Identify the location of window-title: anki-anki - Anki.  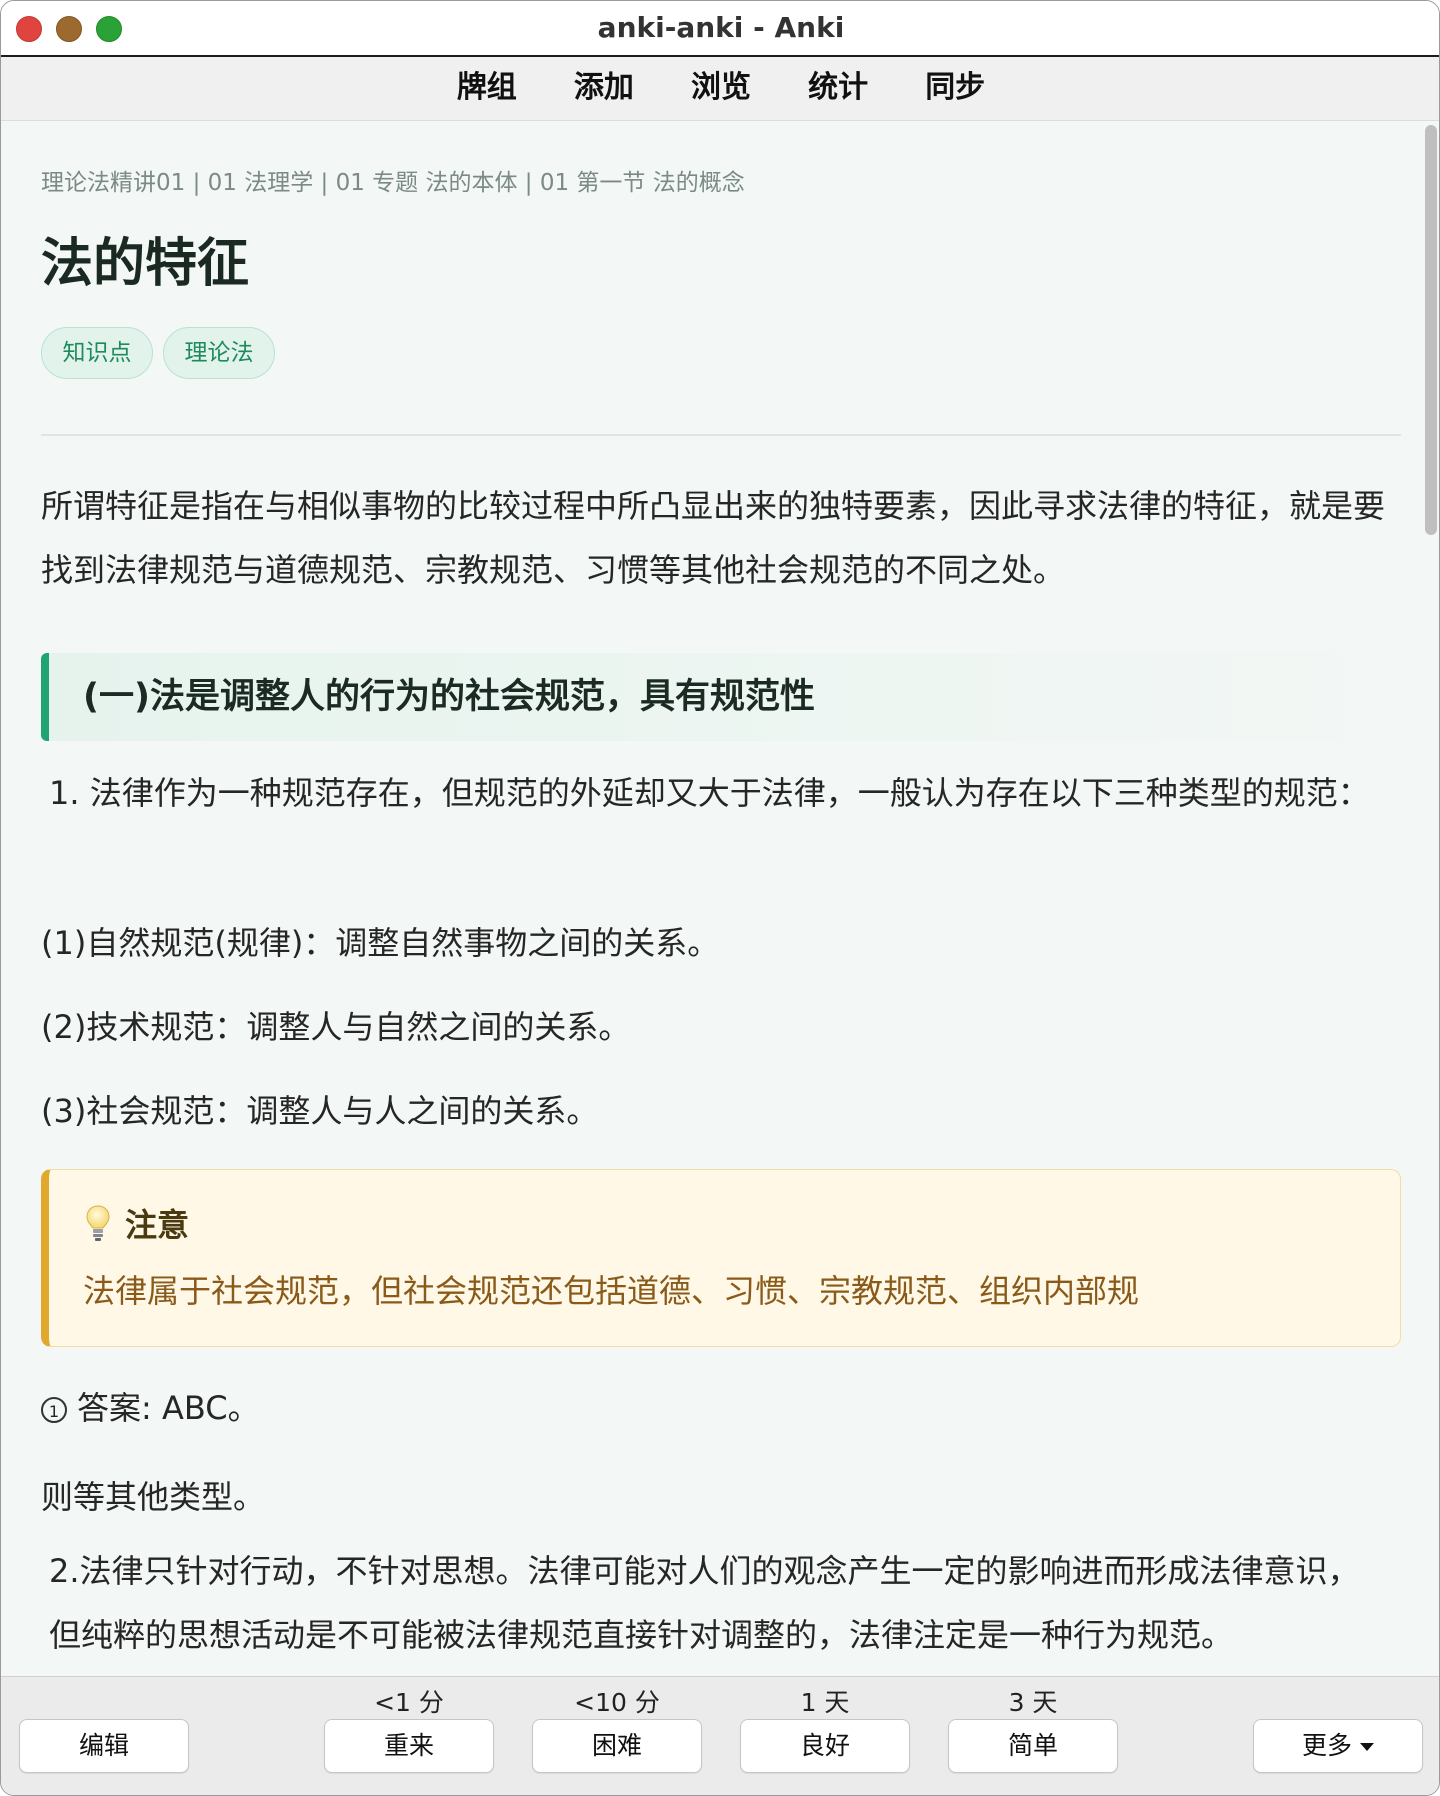
(721, 27).